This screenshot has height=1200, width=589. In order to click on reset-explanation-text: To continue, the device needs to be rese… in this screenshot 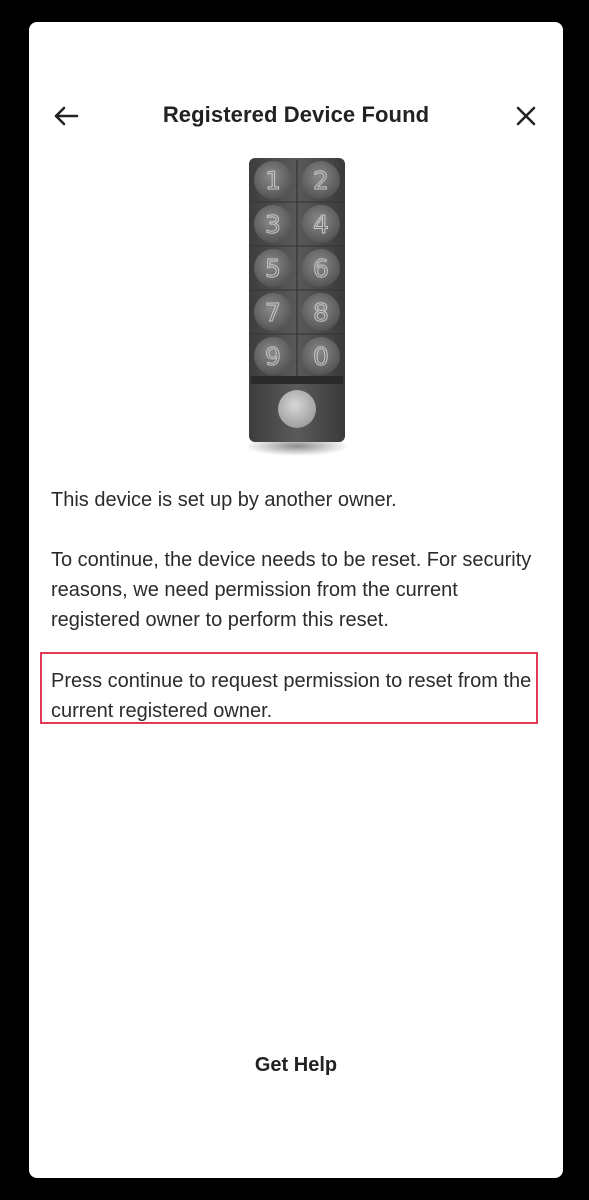, I will do `click(291, 590)`.